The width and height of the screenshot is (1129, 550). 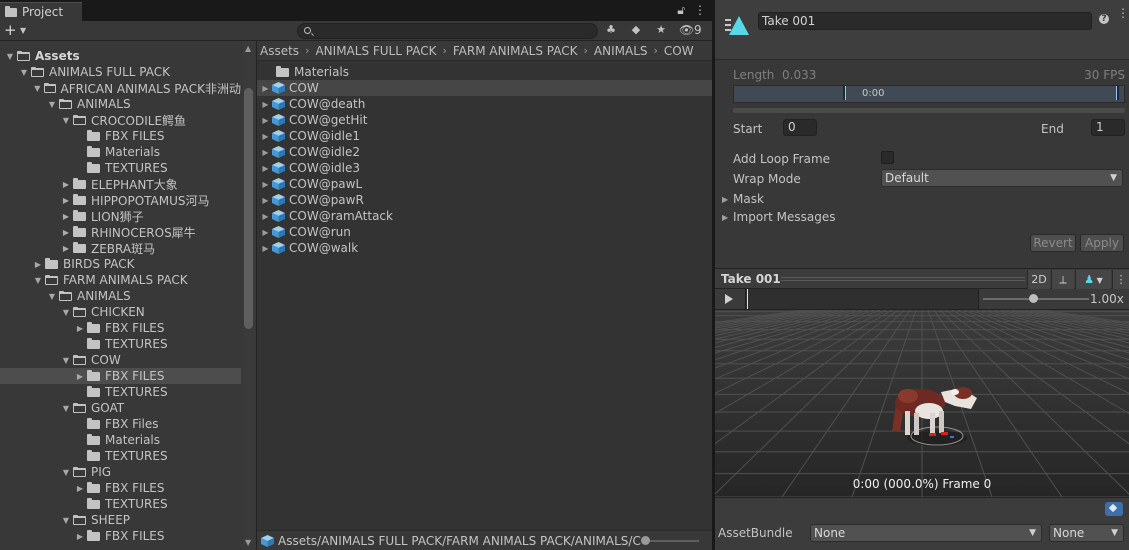 I want to click on folder-tree-scrollbar: ▲ ▼, so click(x=249, y=295).